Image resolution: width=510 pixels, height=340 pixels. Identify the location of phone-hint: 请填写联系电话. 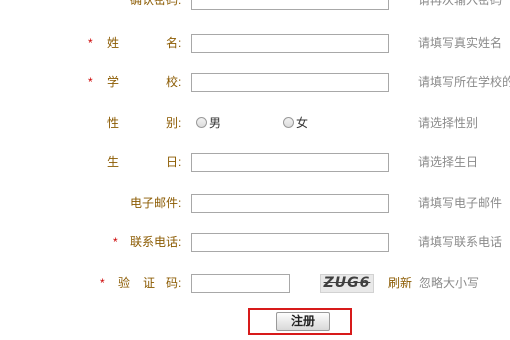
(460, 242).